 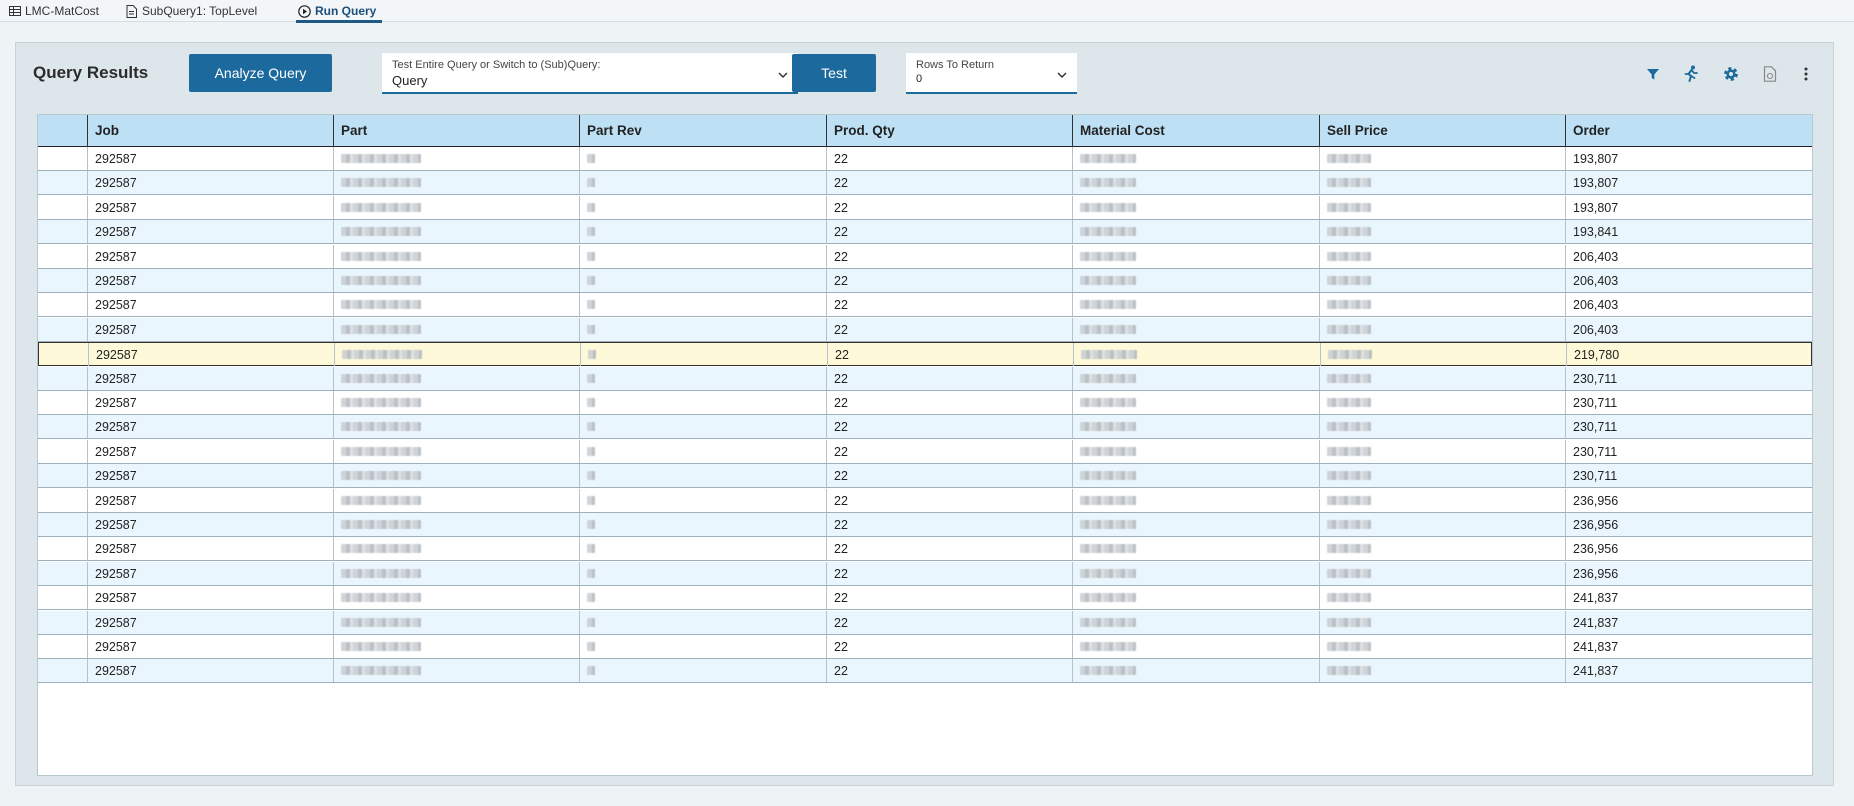 What do you see at coordinates (191, 11) in the screenshot?
I see `tab-subquery1: SubQuery1: TopLevel` at bounding box center [191, 11].